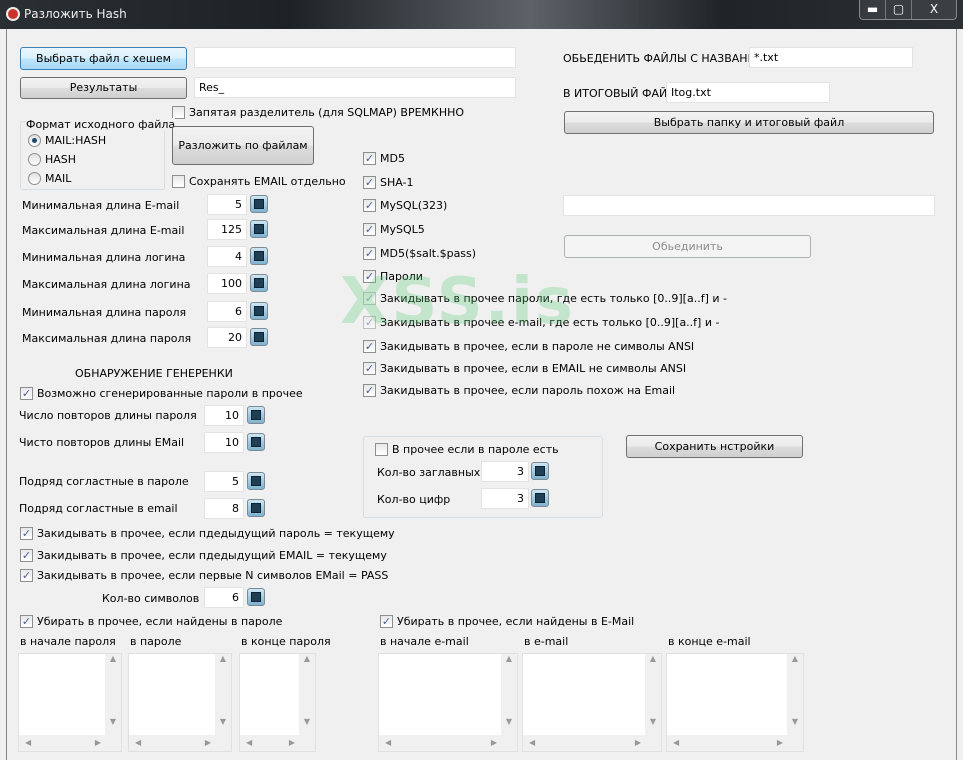 The image size is (963, 760). Describe the element at coordinates (405, 205) in the screenshot. I see `hash-type-checkbox: ✓ MySQL(323)` at that location.